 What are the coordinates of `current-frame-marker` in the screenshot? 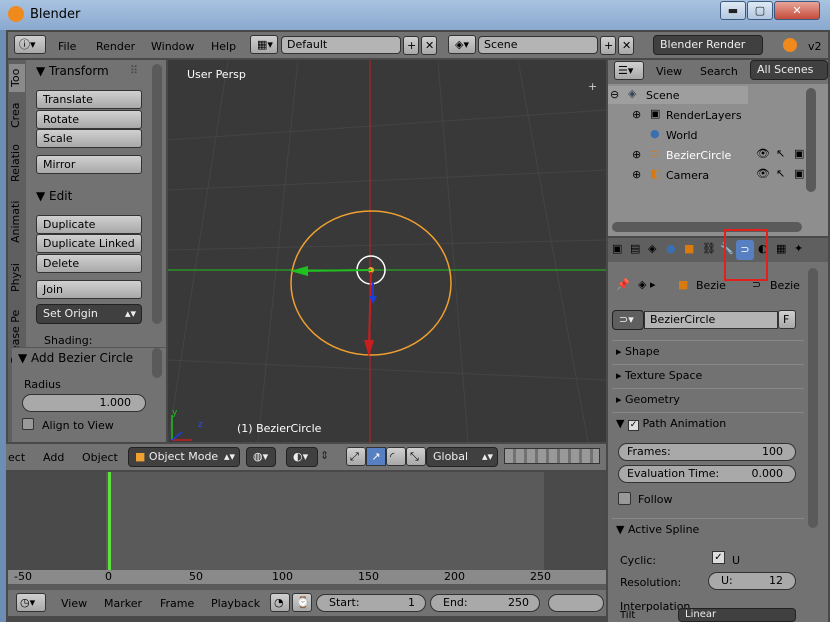 It's located at (109, 526).